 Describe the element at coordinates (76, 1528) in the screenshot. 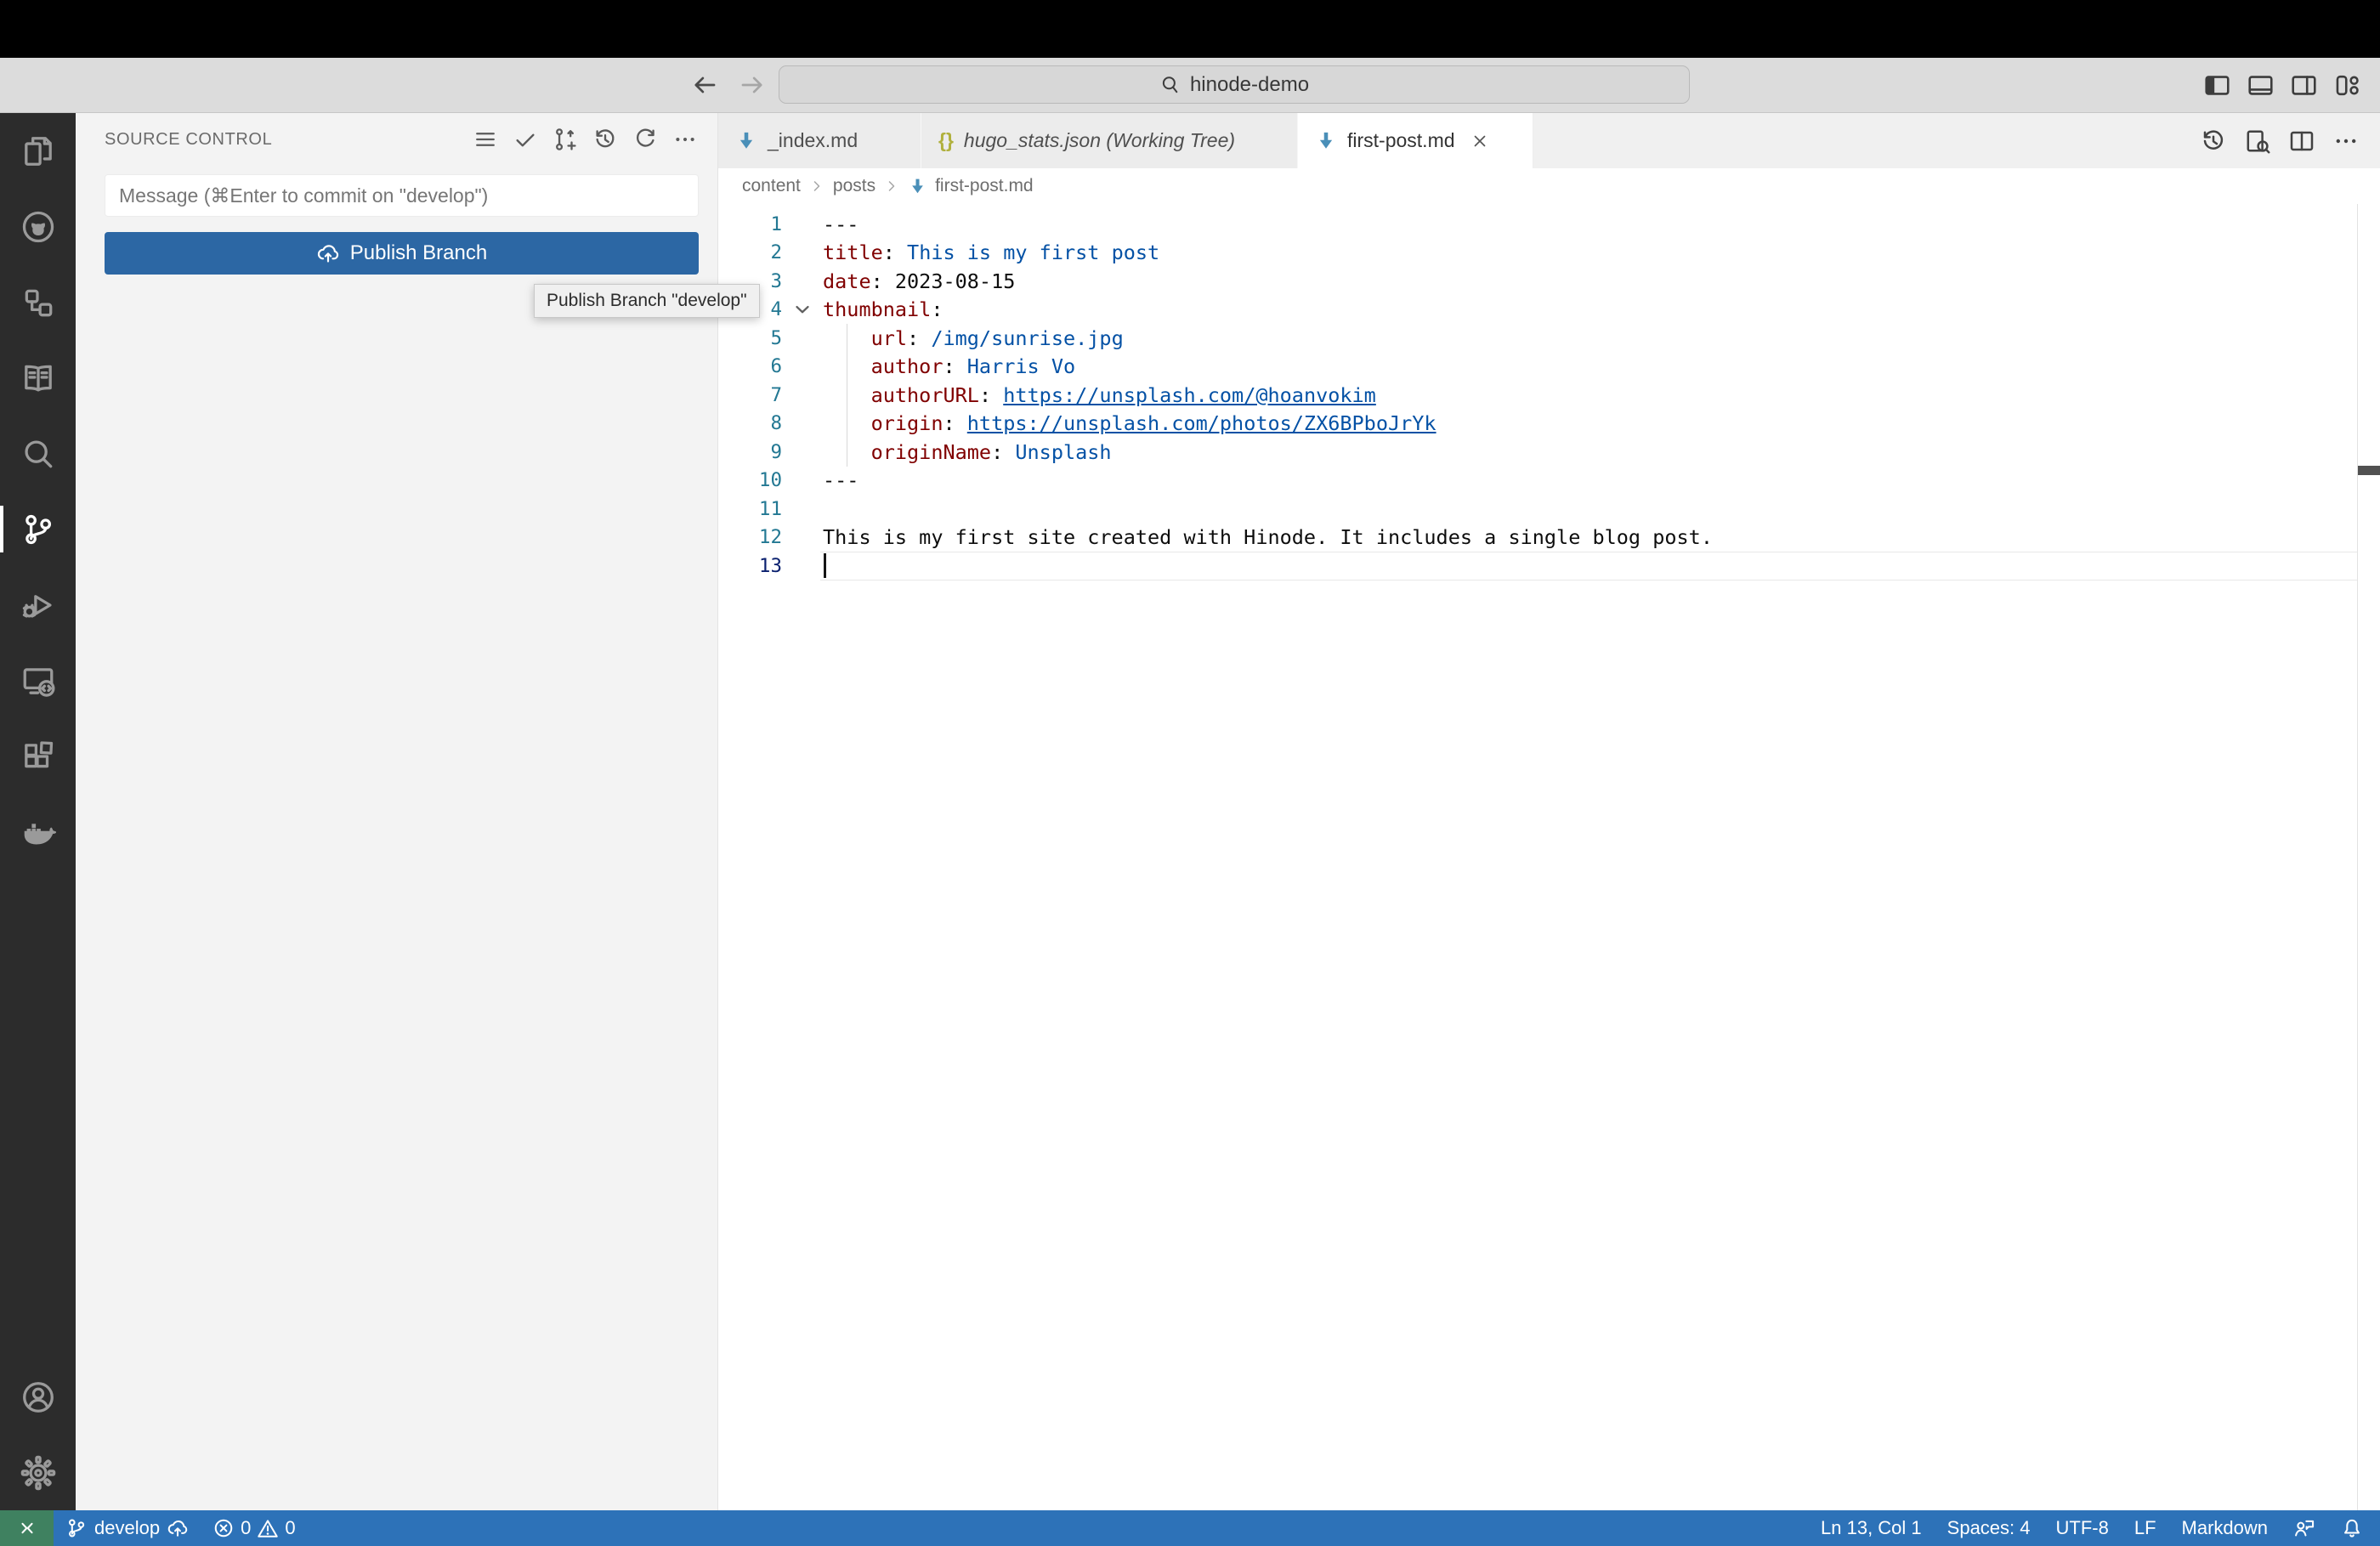

I see `git-branch-icon` at that location.